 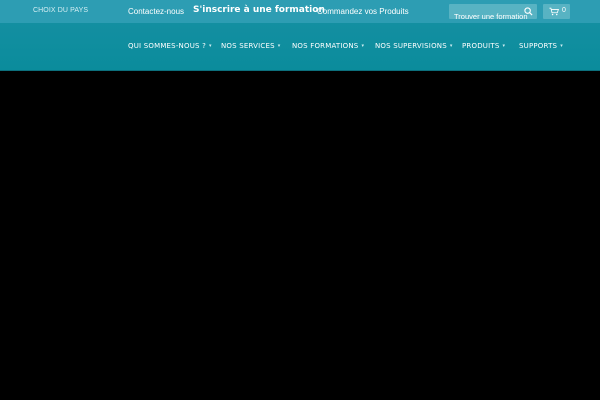 I want to click on nav-item-label: QUI SOMMES-NOUS ?, so click(x=167, y=46).